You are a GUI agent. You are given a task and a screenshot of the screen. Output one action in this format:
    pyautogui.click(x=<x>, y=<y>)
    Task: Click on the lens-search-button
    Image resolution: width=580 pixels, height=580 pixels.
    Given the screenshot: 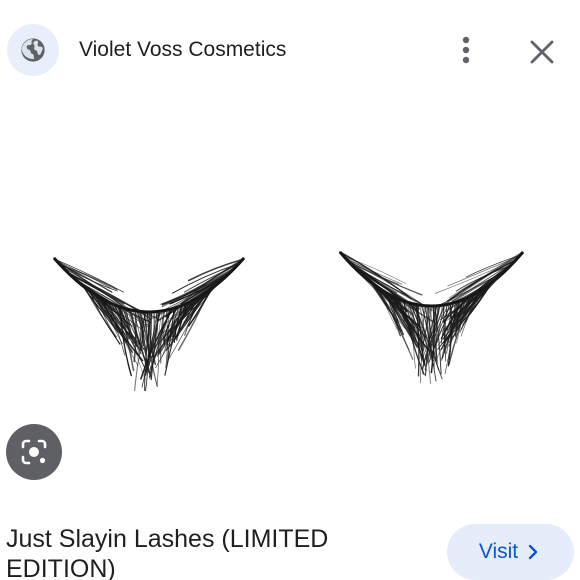 What is the action you would take?
    pyautogui.click(x=34, y=452)
    